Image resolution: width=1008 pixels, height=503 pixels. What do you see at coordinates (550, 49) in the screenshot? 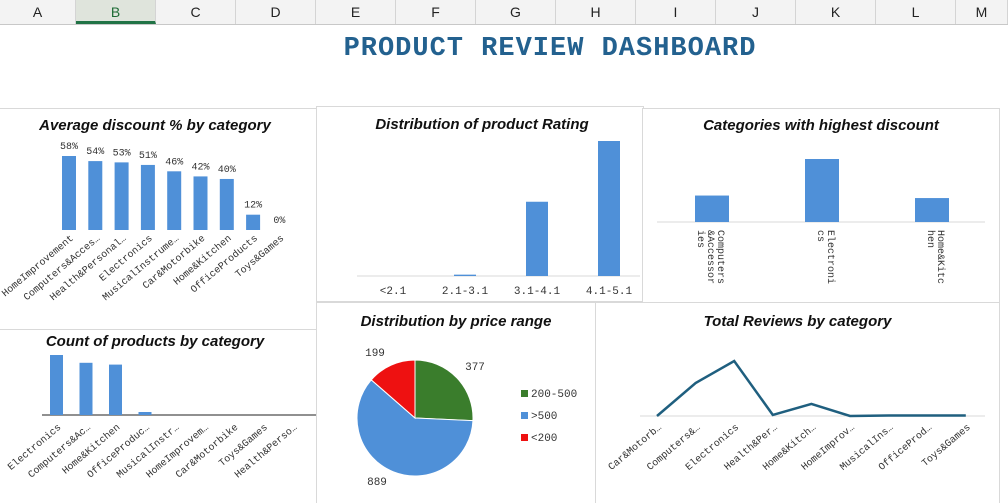
I see `dashboard-title: PRODUCT REVIEW DASHBOARD` at bounding box center [550, 49].